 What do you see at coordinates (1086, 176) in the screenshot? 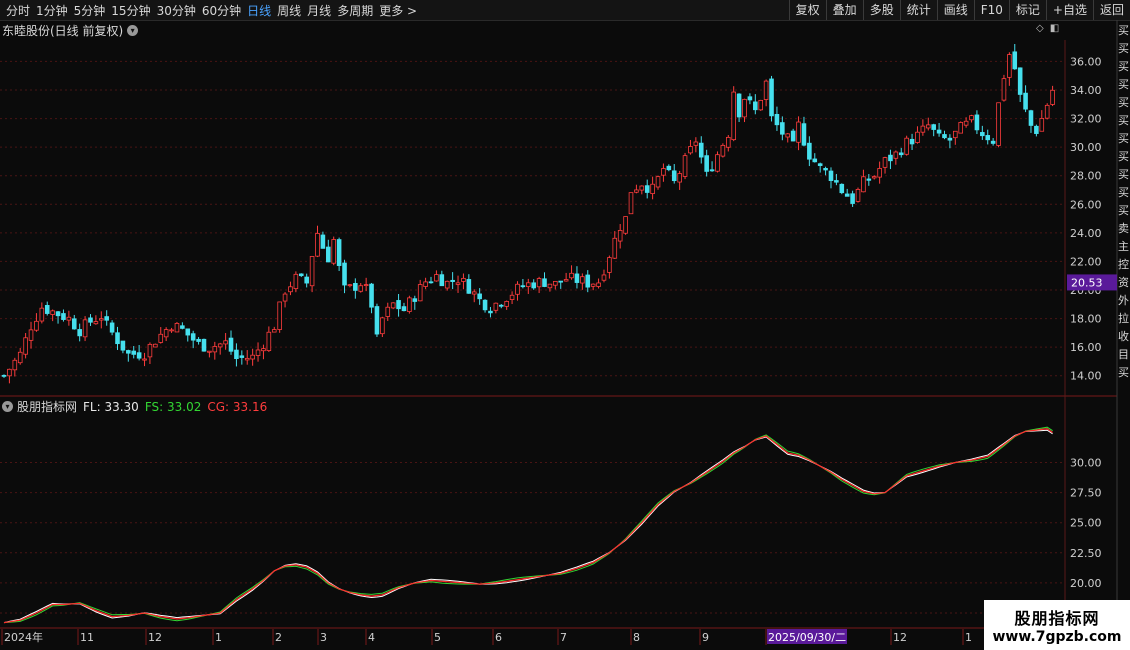
I see `y-tick-label: 28.00` at bounding box center [1086, 176].